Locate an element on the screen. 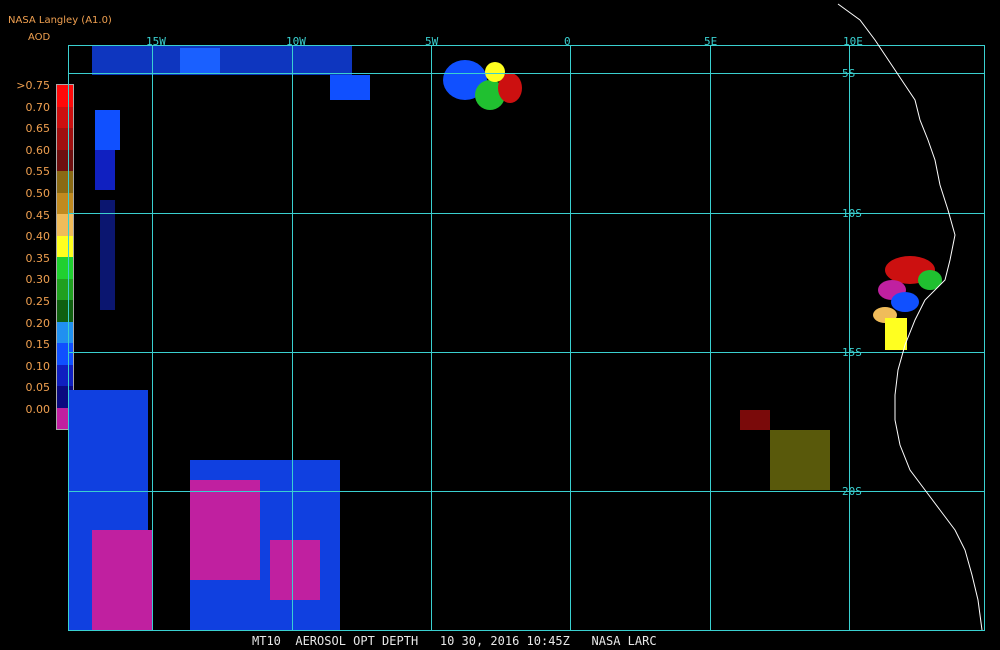 Image resolution: width=1000 pixels, height=650 pixels. latitude-label: 10S is located at coordinates (852, 213).